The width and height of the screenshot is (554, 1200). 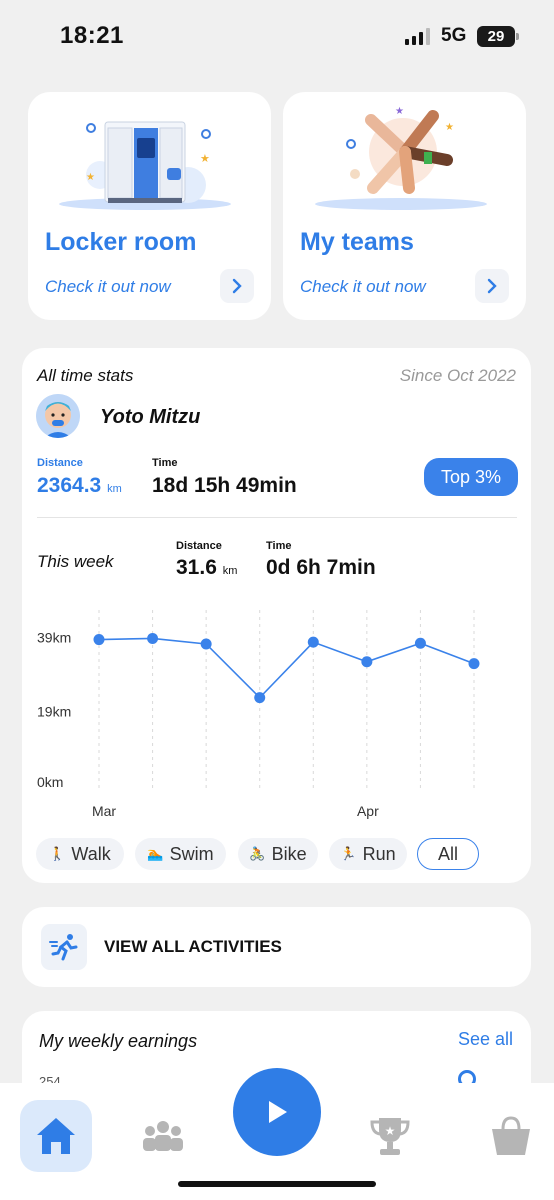 What do you see at coordinates (79, 485) in the screenshot?
I see `distance-value: 2364.3 km` at bounding box center [79, 485].